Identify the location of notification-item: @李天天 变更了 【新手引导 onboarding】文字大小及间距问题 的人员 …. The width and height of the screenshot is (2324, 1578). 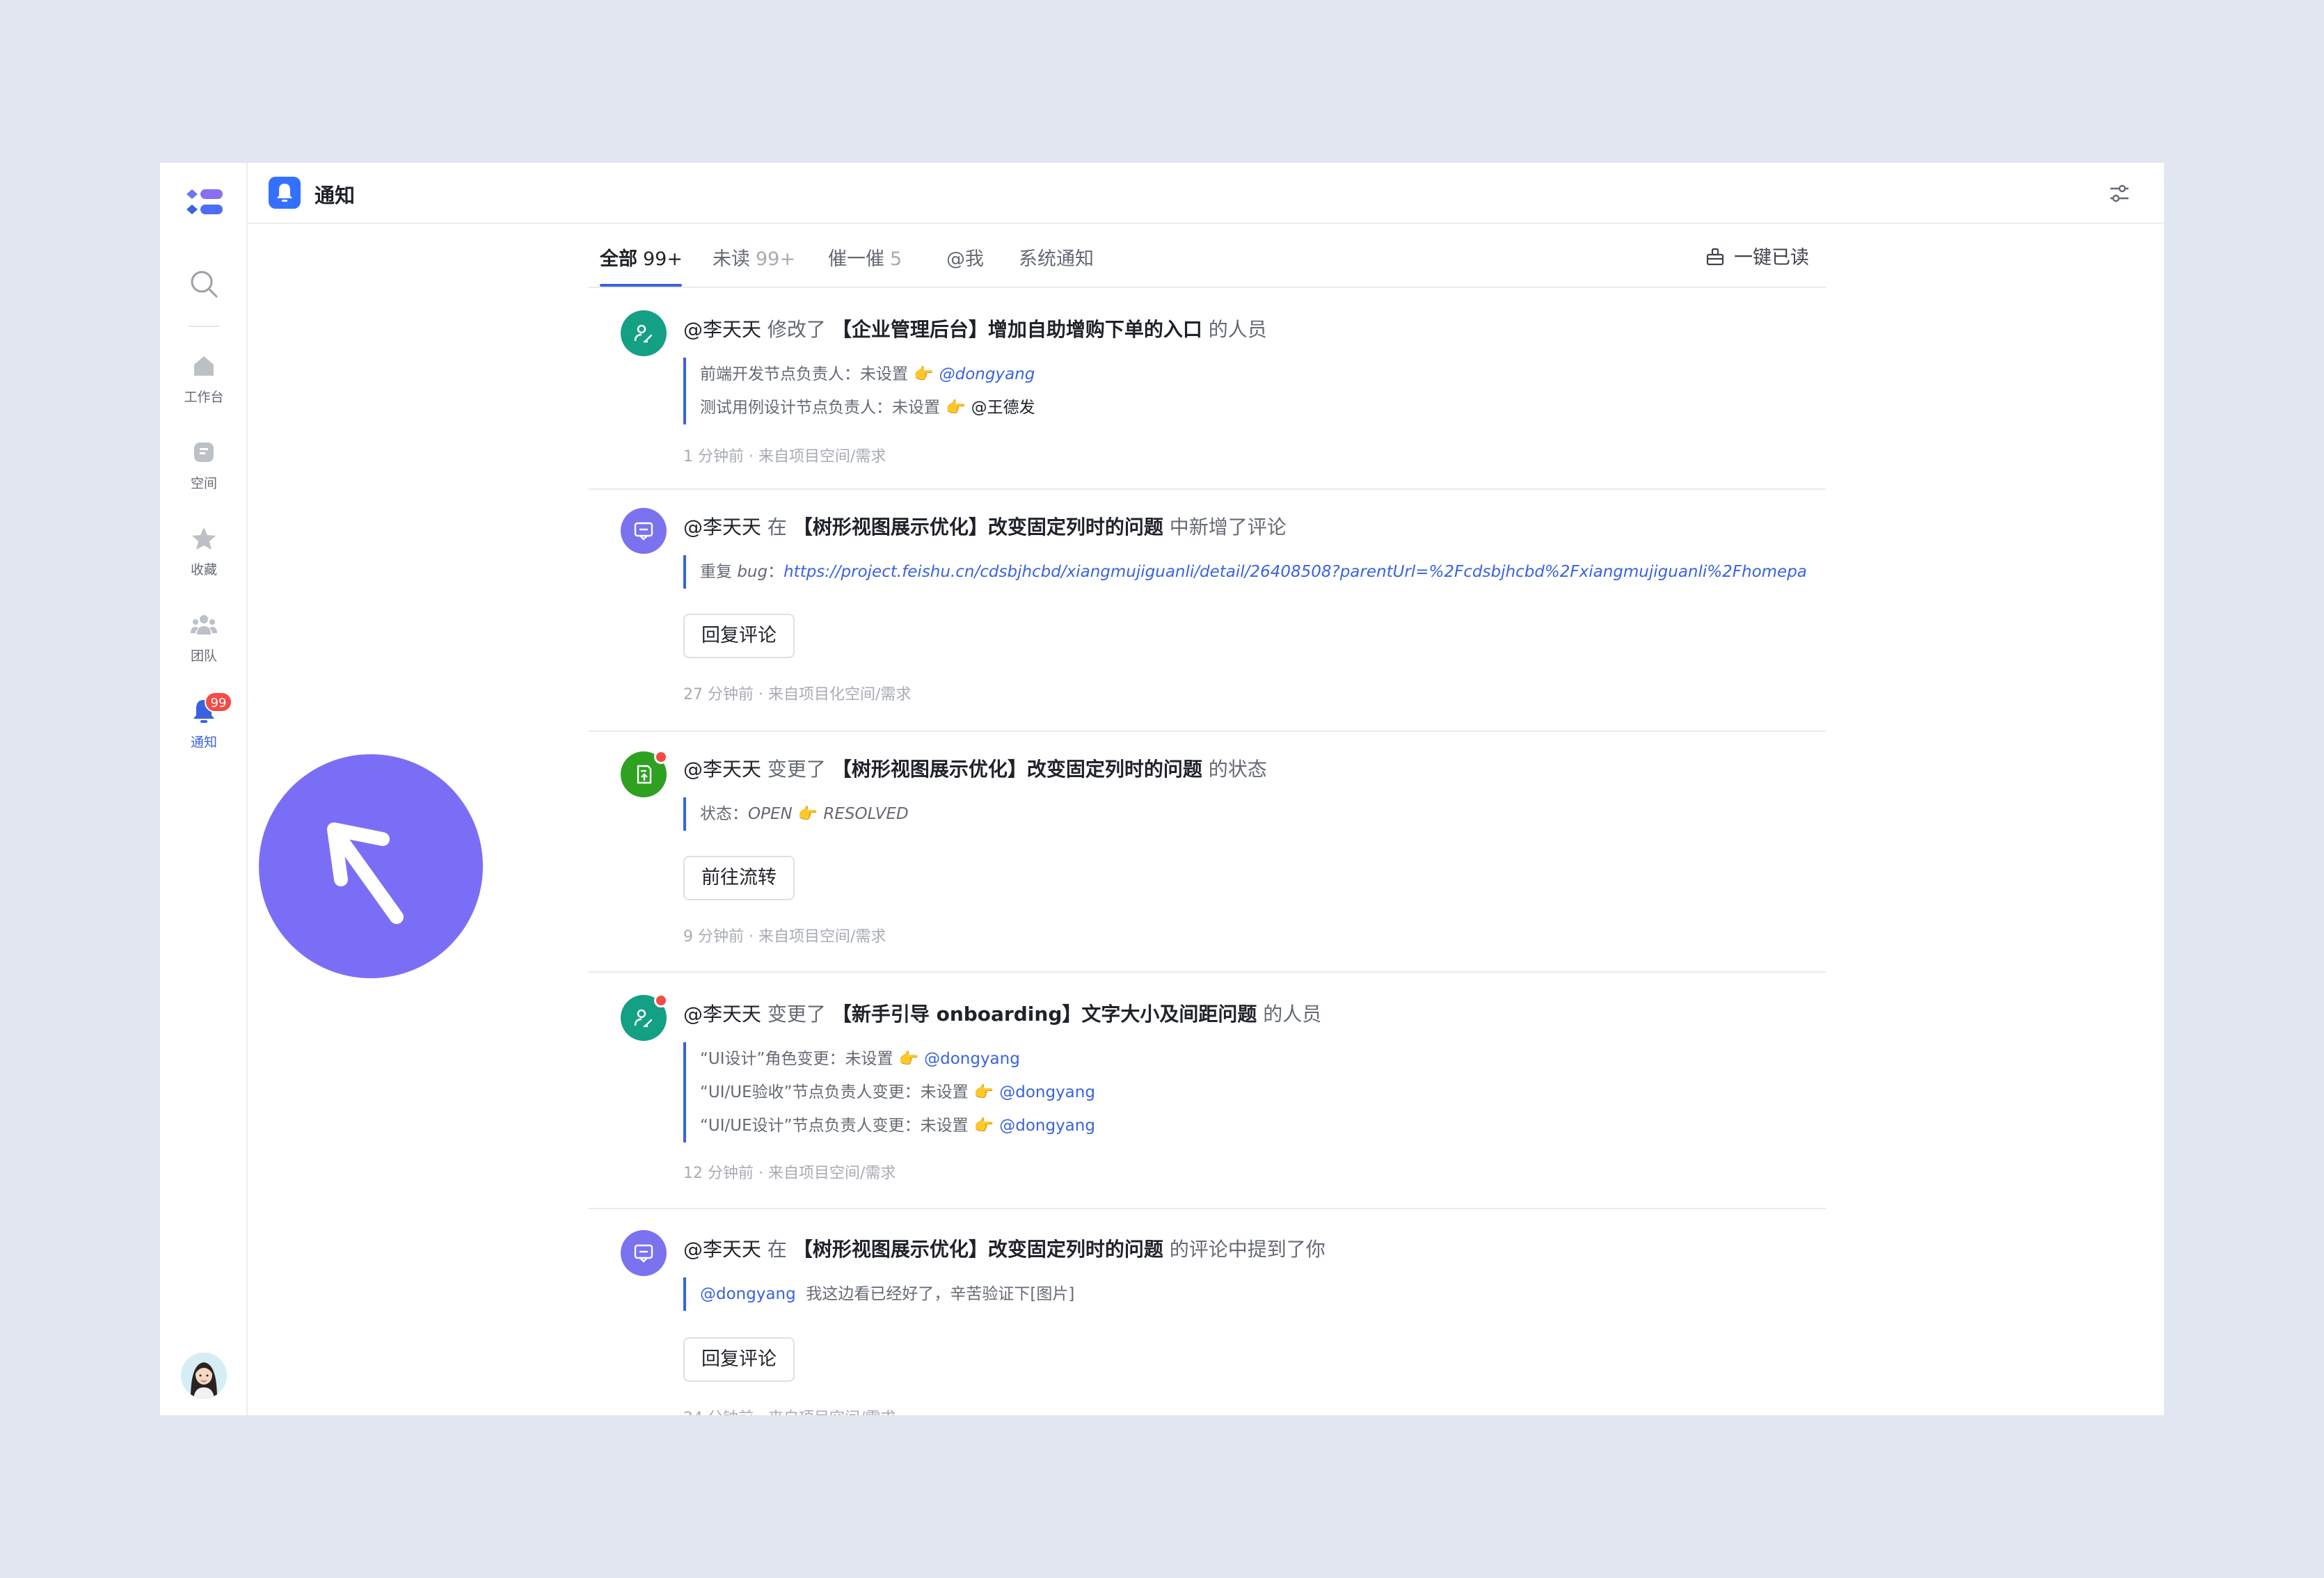
(1207, 1092).